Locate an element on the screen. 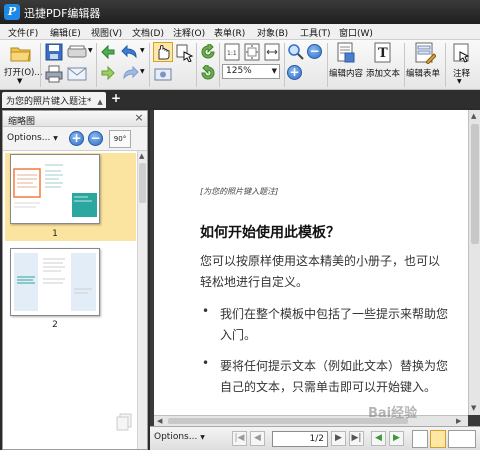  zoom-value: 125% is located at coordinates (239, 71).